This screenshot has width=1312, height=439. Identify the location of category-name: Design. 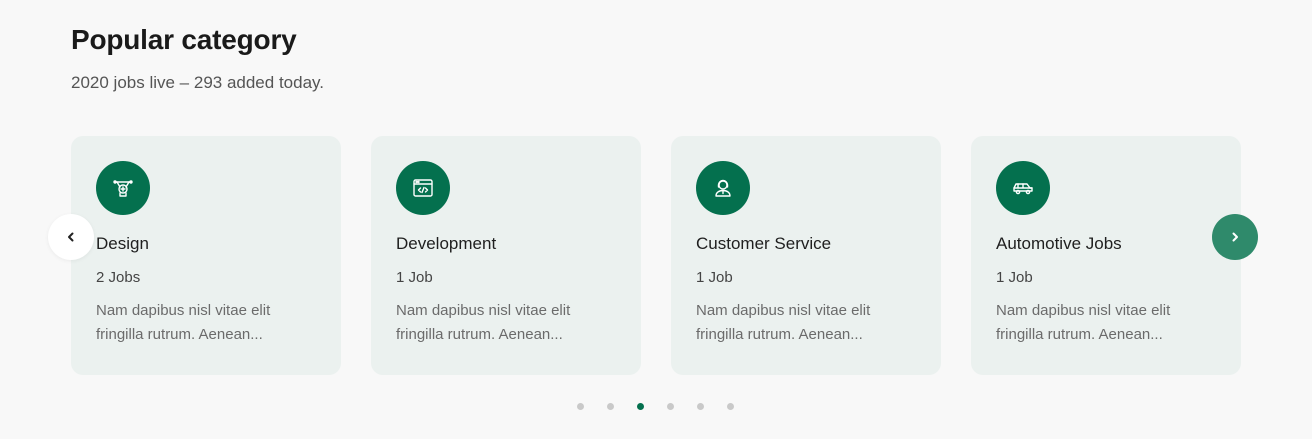
(122, 243).